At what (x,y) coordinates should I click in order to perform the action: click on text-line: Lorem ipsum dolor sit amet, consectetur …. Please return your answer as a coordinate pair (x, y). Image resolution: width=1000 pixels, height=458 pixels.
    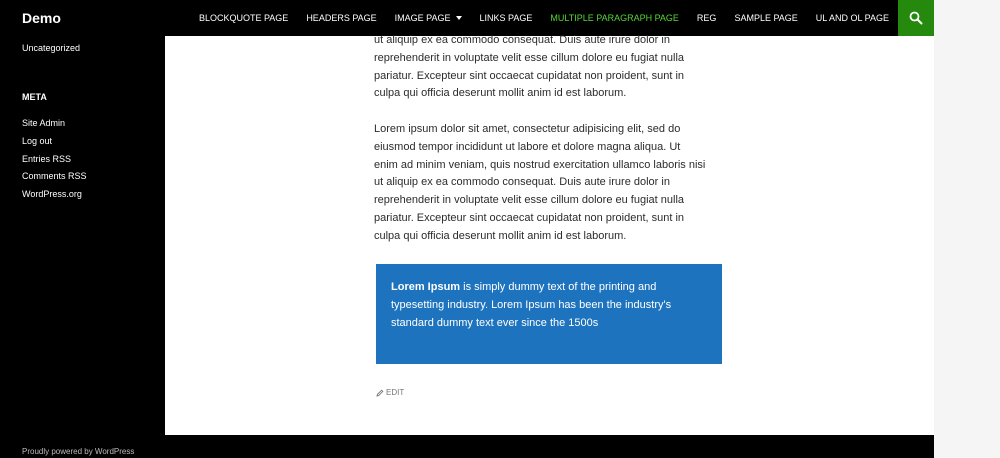
    Looking at the image, I should click on (527, 129).